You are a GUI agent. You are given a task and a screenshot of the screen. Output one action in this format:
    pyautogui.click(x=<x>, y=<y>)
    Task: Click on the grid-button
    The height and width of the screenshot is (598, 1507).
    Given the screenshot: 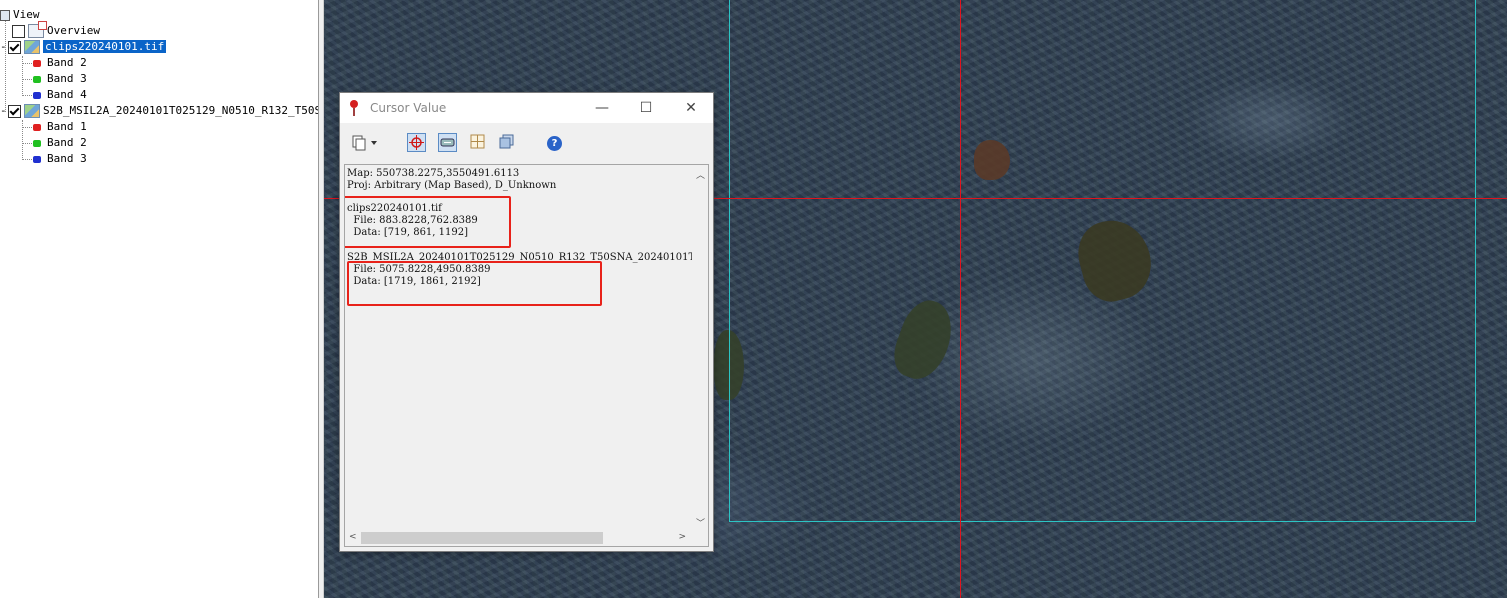 What is the action you would take?
    pyautogui.click(x=478, y=142)
    